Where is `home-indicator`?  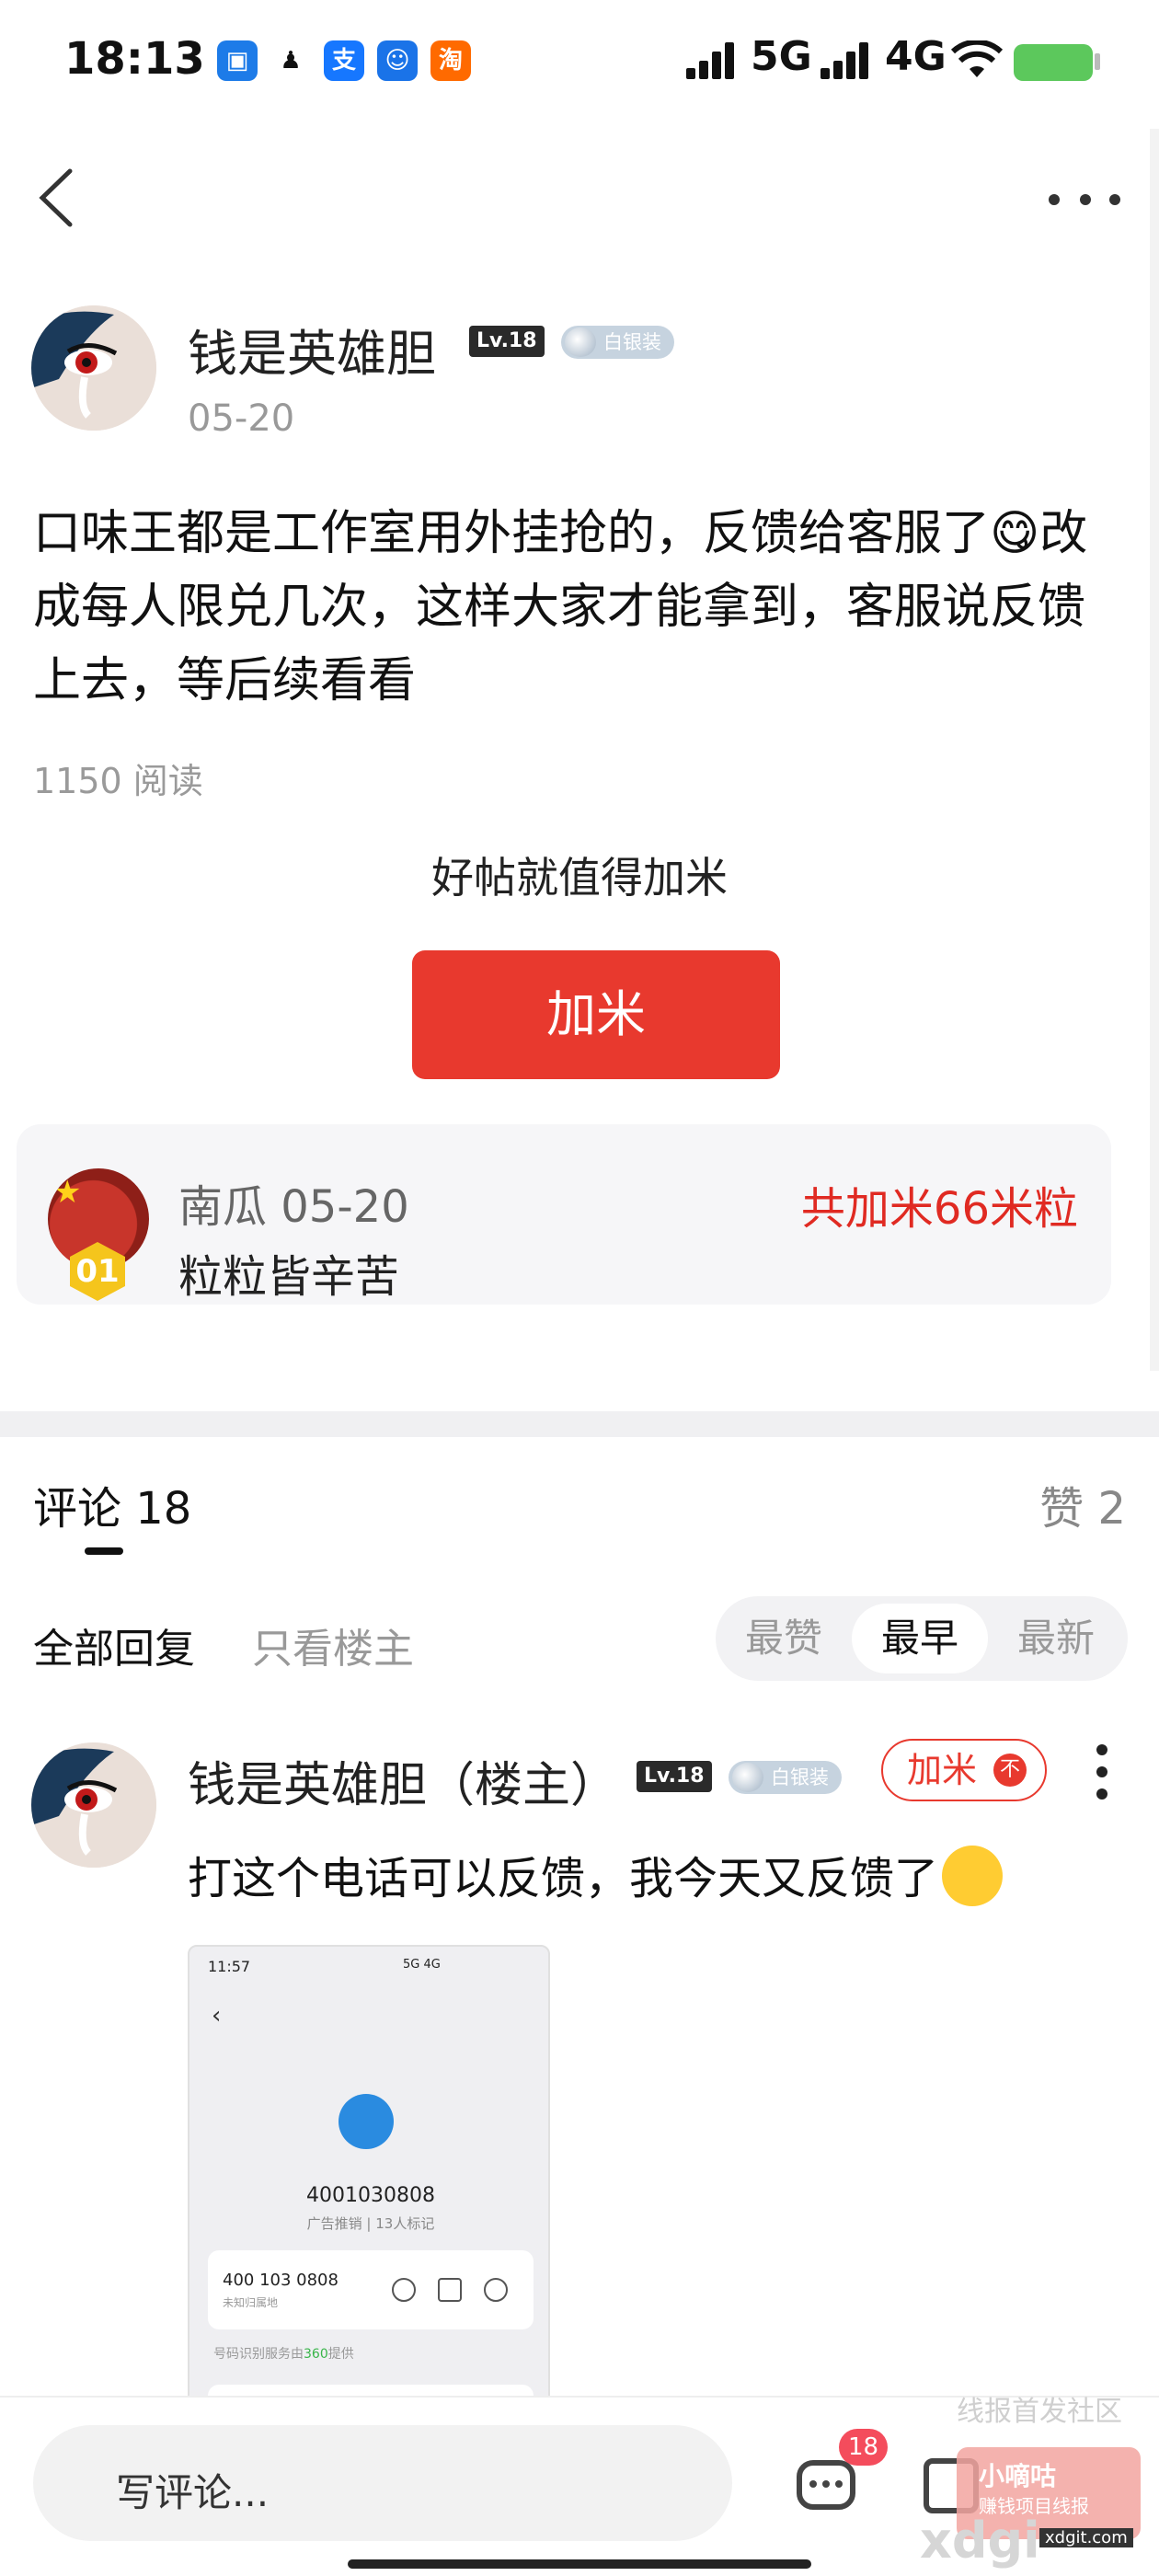 home-indicator is located at coordinates (579, 2564).